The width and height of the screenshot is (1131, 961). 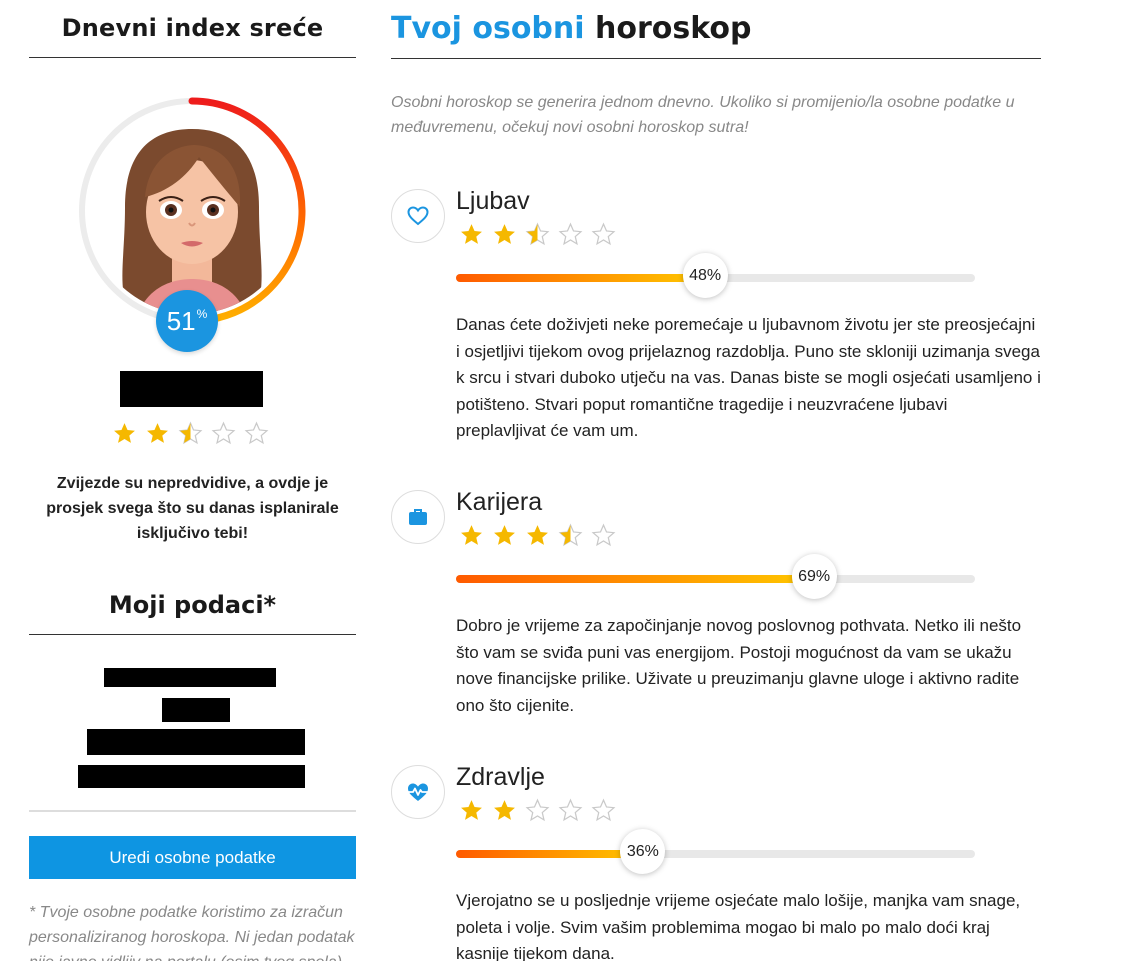 I want to click on daily-star-rating, so click(x=190, y=433).